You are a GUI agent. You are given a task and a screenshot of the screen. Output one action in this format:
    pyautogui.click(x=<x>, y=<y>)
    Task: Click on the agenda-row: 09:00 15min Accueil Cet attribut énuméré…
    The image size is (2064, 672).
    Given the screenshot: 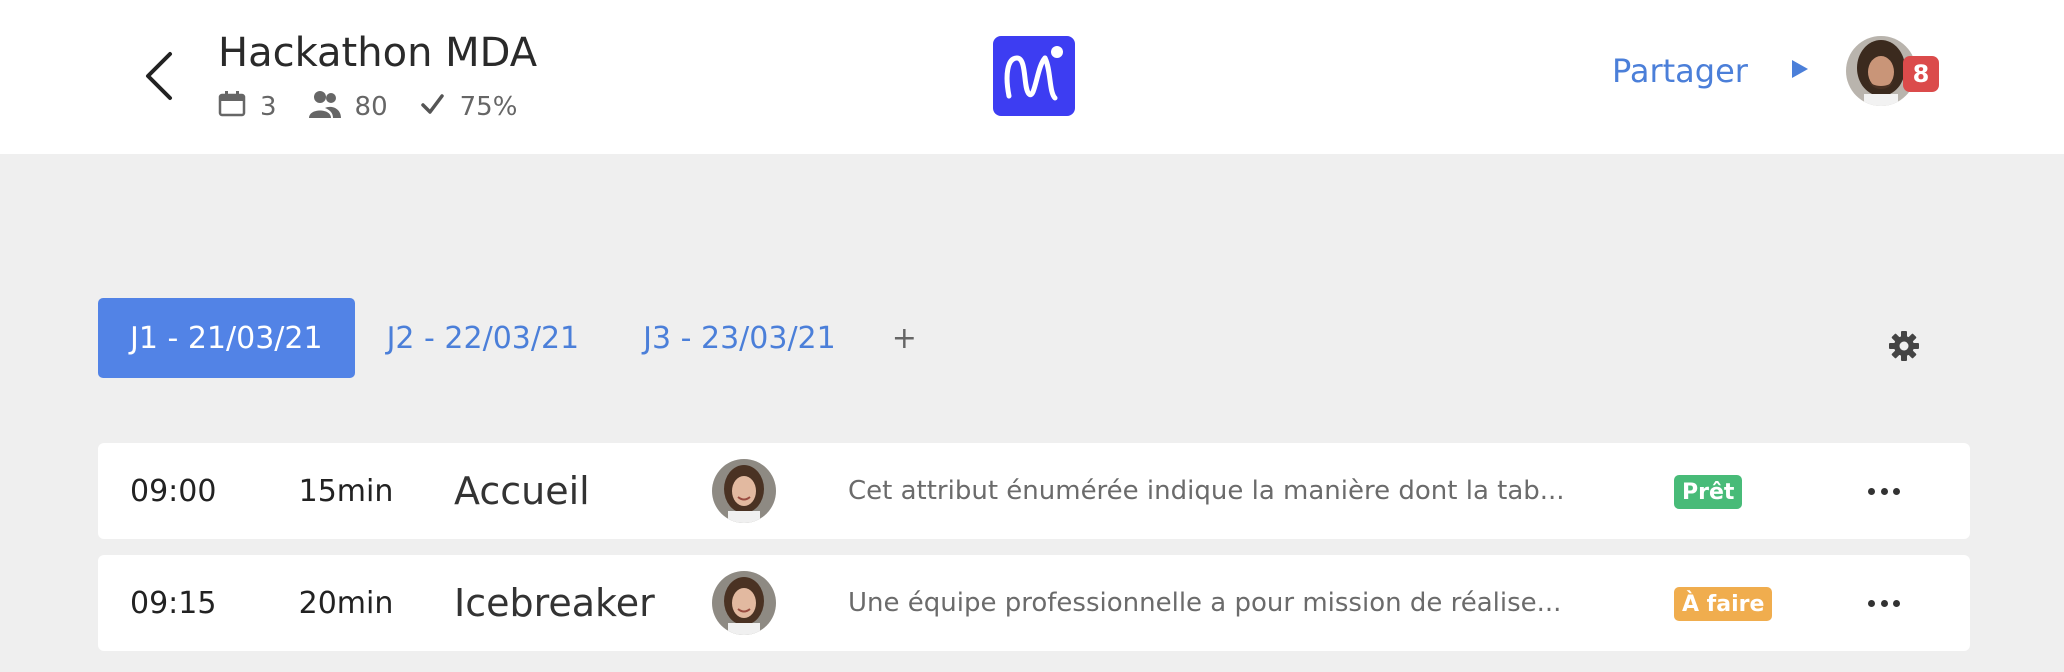 What is the action you would take?
    pyautogui.click(x=1034, y=491)
    